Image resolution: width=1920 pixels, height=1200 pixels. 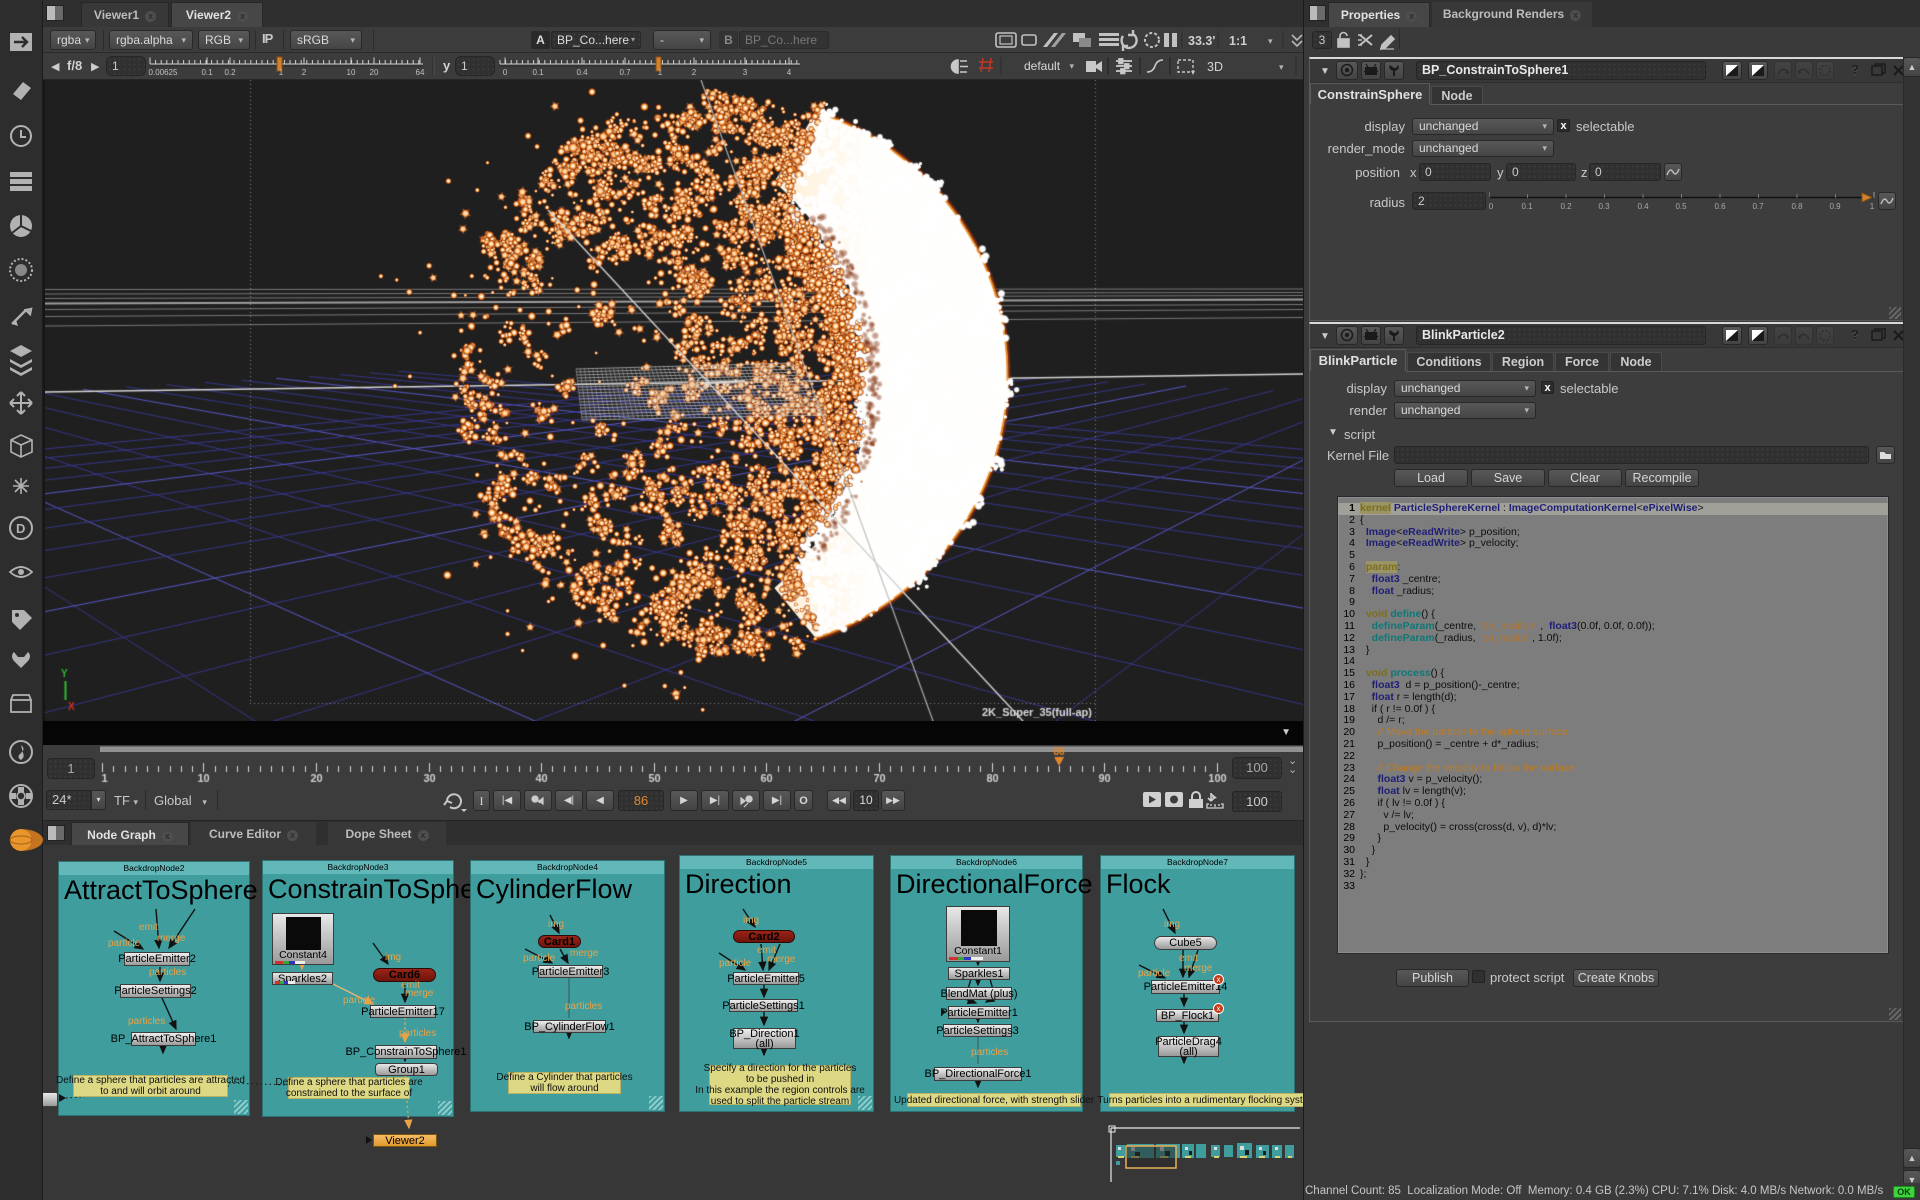 What do you see at coordinates (420, 72) in the screenshot?
I see `svg-text: 64` at bounding box center [420, 72].